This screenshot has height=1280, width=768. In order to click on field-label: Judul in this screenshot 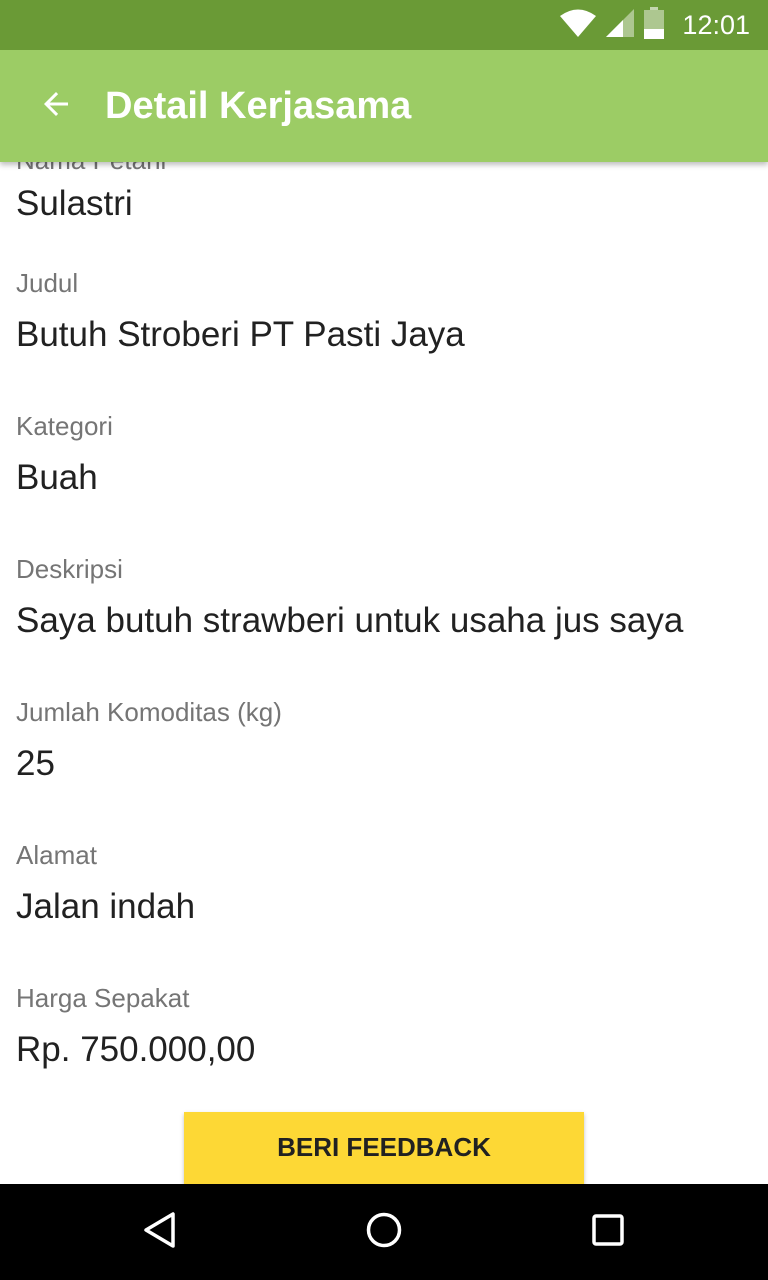, I will do `click(47, 283)`.